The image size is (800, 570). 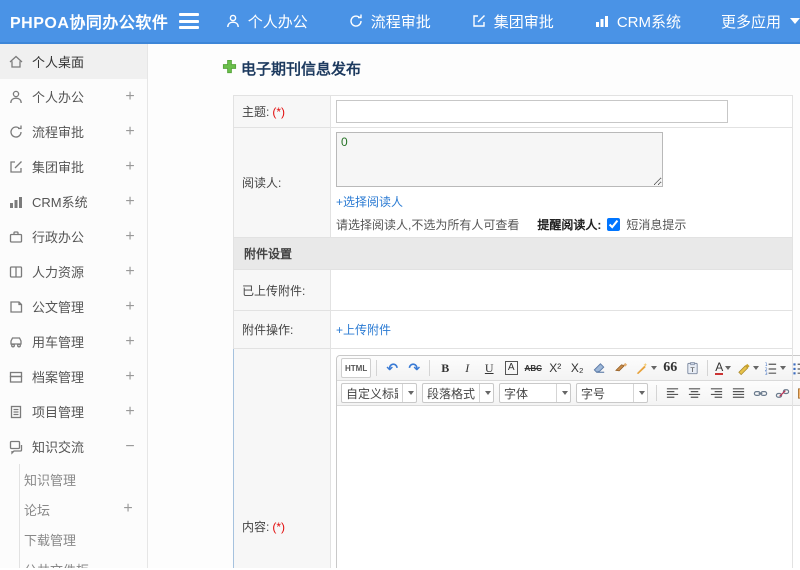 I want to click on bar-chart-icon, so click(x=602, y=21).